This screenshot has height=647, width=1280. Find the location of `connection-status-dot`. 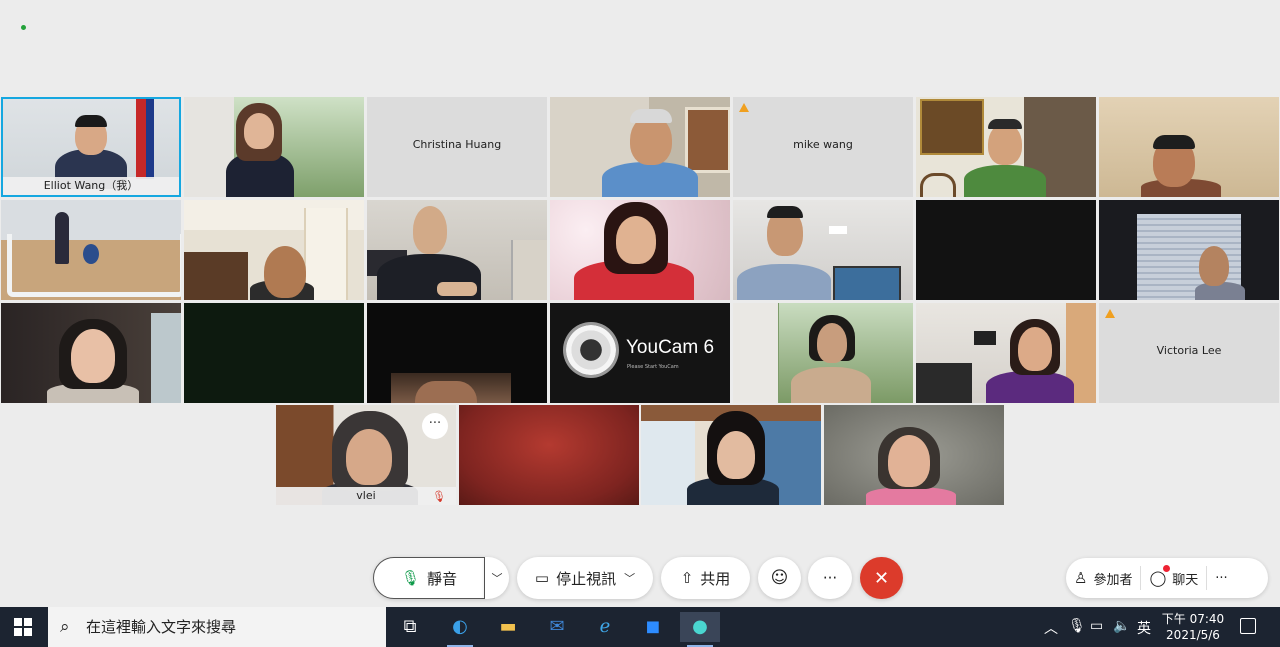

connection-status-dot is located at coordinates (23, 27).